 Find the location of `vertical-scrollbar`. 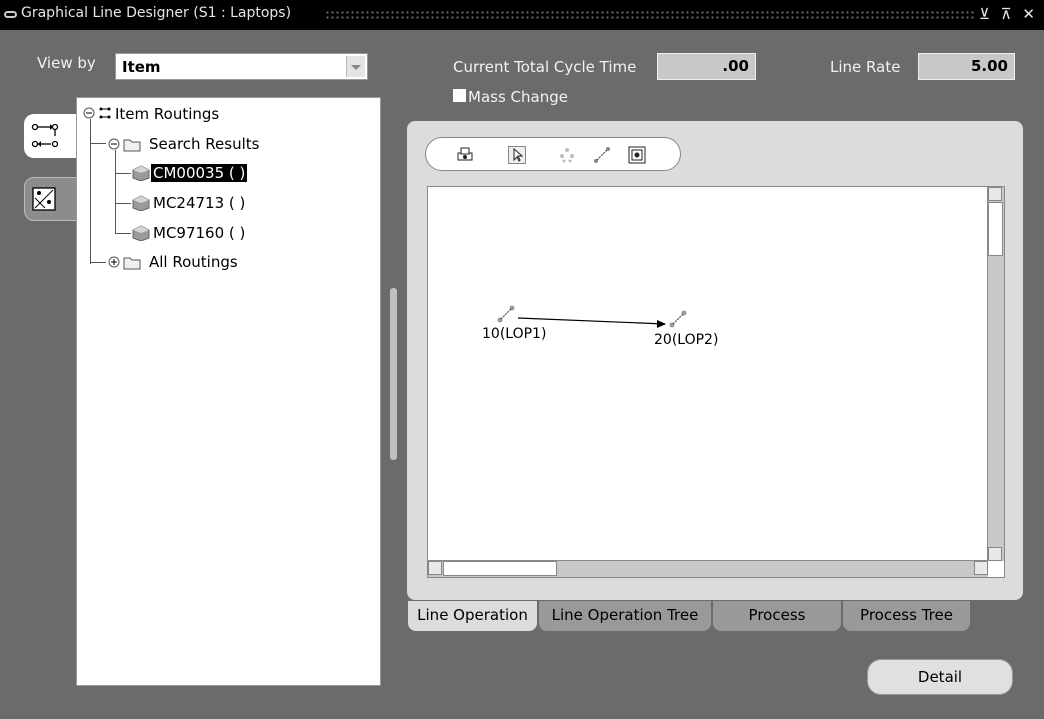

vertical-scrollbar is located at coordinates (995, 374).